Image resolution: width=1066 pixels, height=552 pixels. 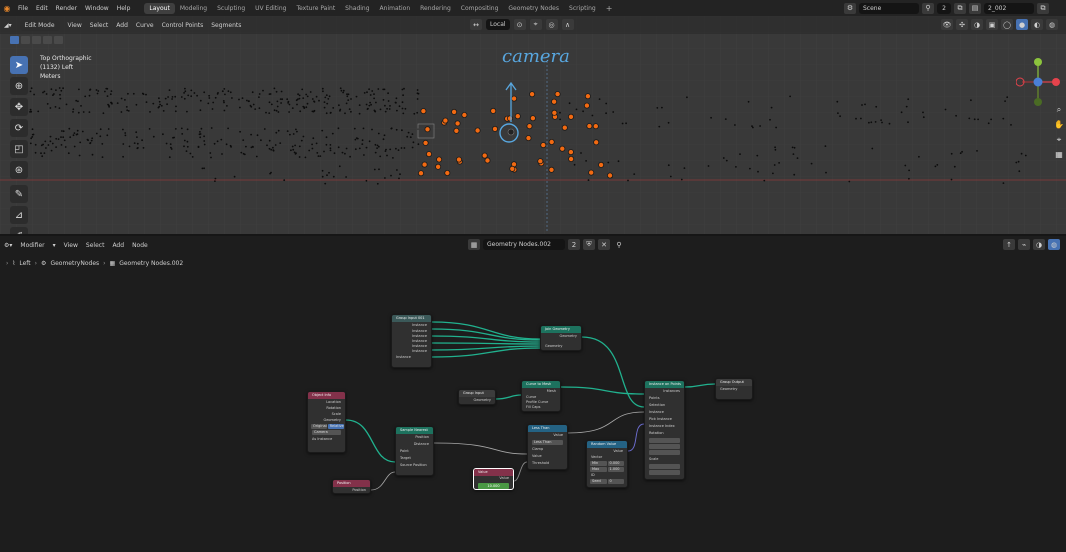 What do you see at coordinates (547, 456) in the screenshot?
I see `socket-value-in: Value` at bounding box center [547, 456].